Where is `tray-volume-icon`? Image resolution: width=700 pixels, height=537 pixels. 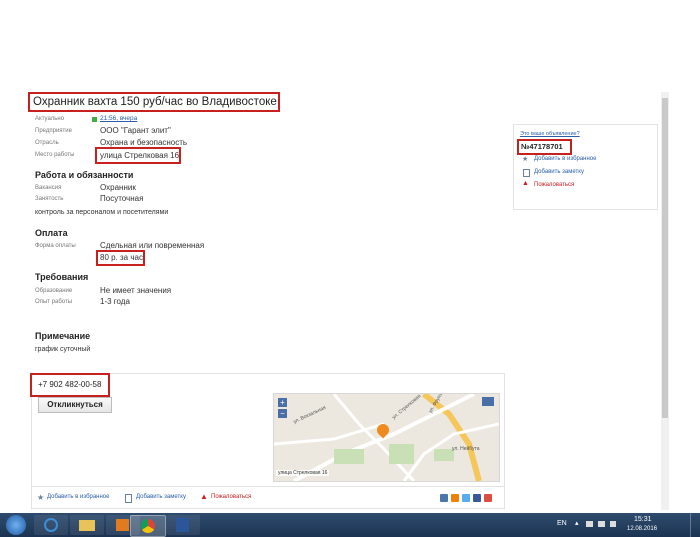 tray-volume-icon is located at coordinates (613, 524).